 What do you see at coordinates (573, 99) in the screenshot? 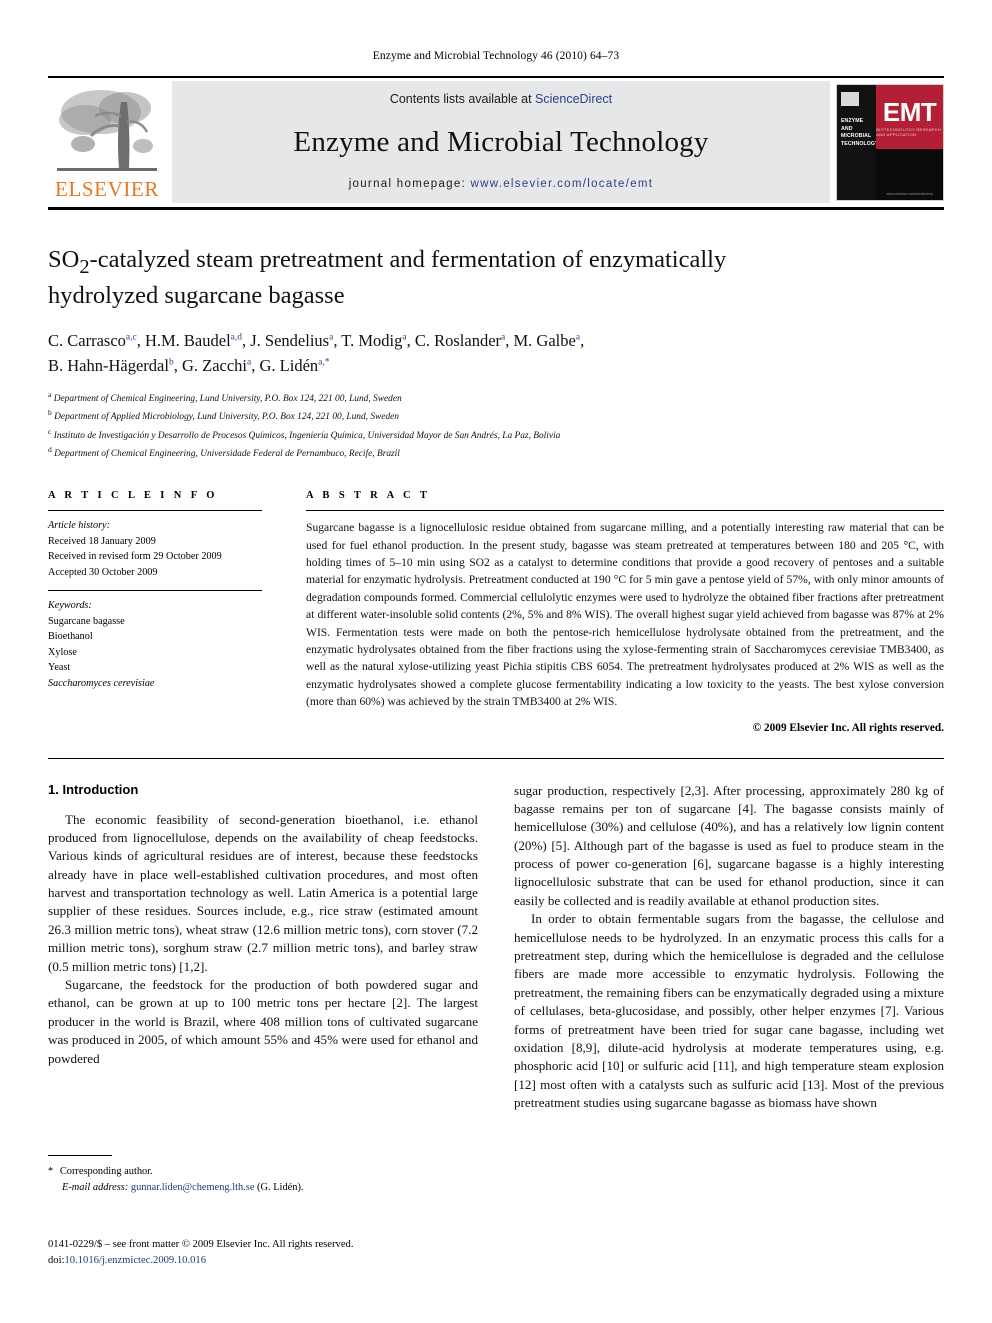
I see `sciencedirect-link: ScienceDirect` at bounding box center [573, 99].